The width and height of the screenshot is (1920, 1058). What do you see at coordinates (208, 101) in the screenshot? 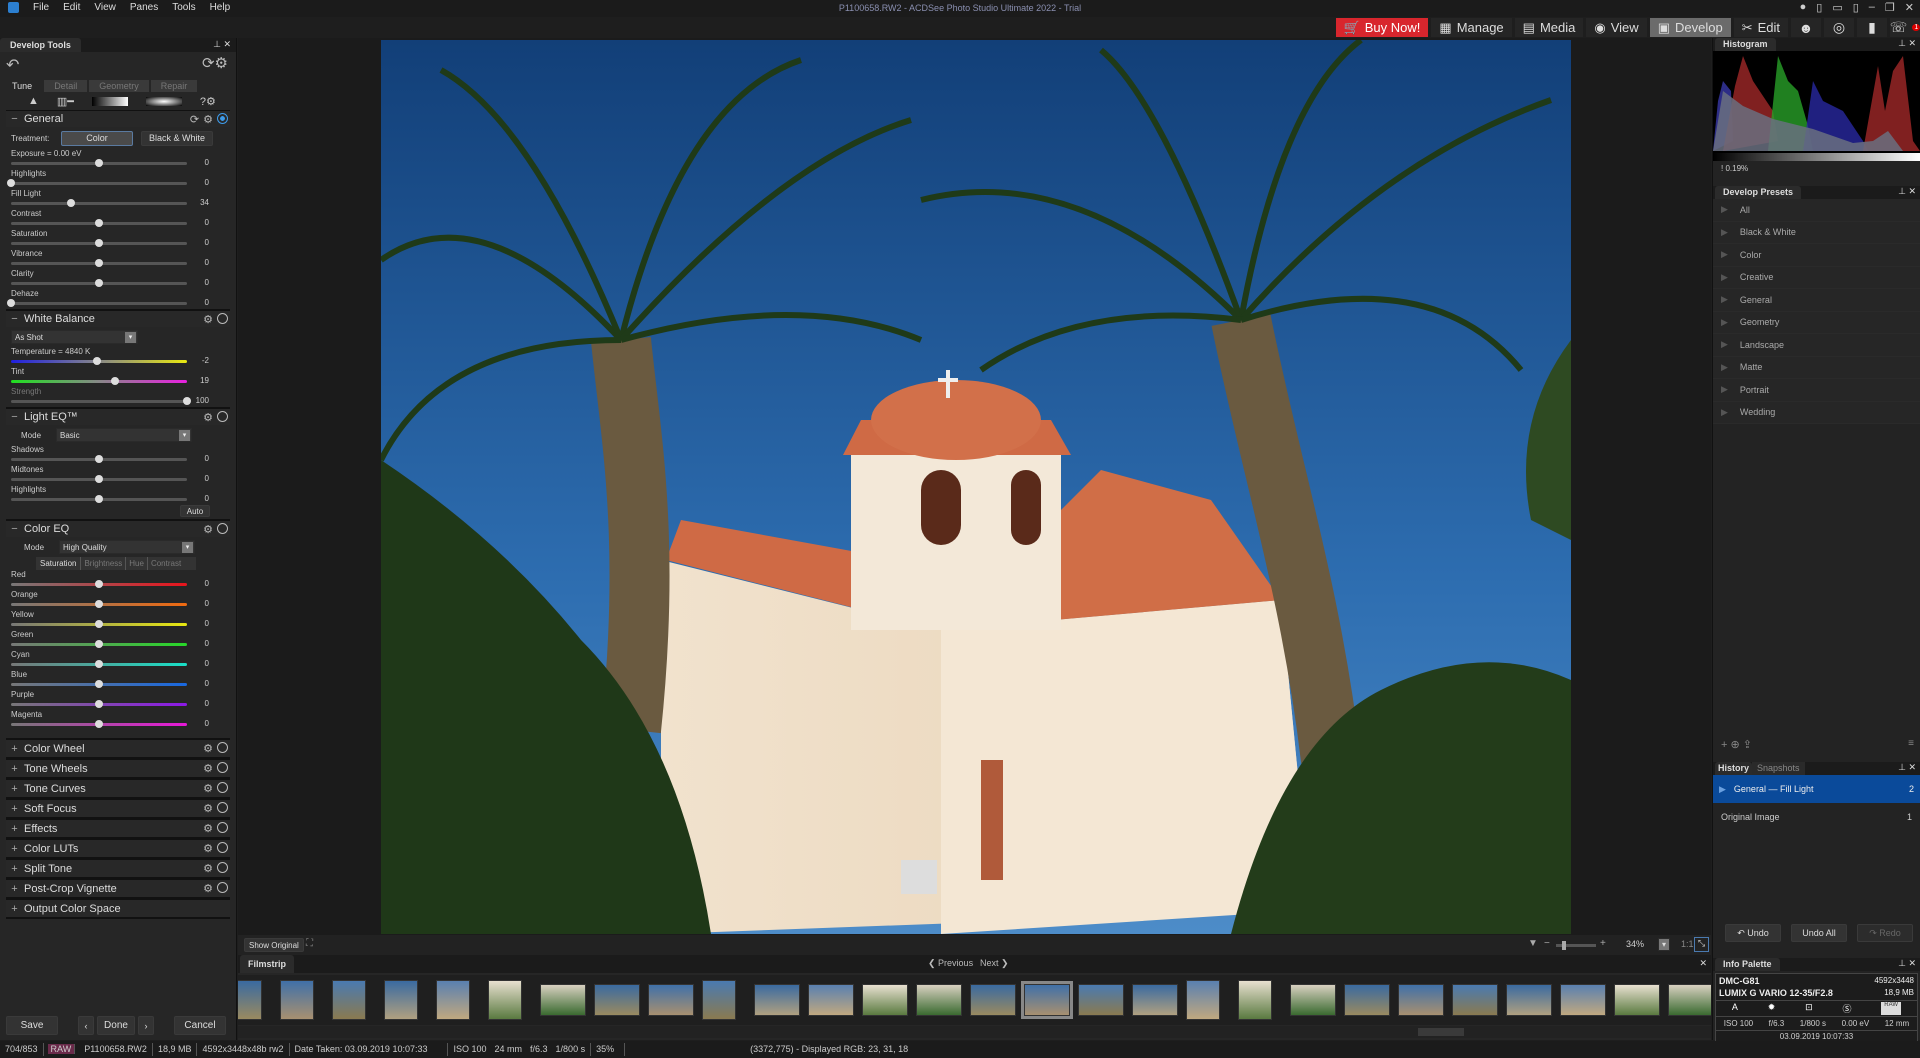
I see `help-icon: ?⚙` at bounding box center [208, 101].